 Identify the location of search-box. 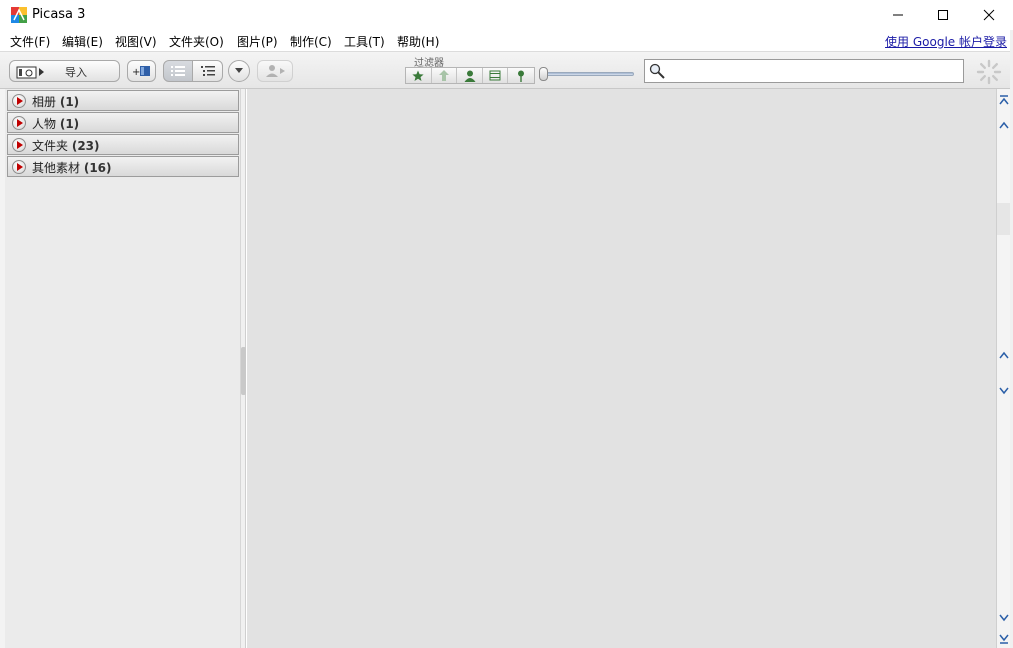
(804, 71).